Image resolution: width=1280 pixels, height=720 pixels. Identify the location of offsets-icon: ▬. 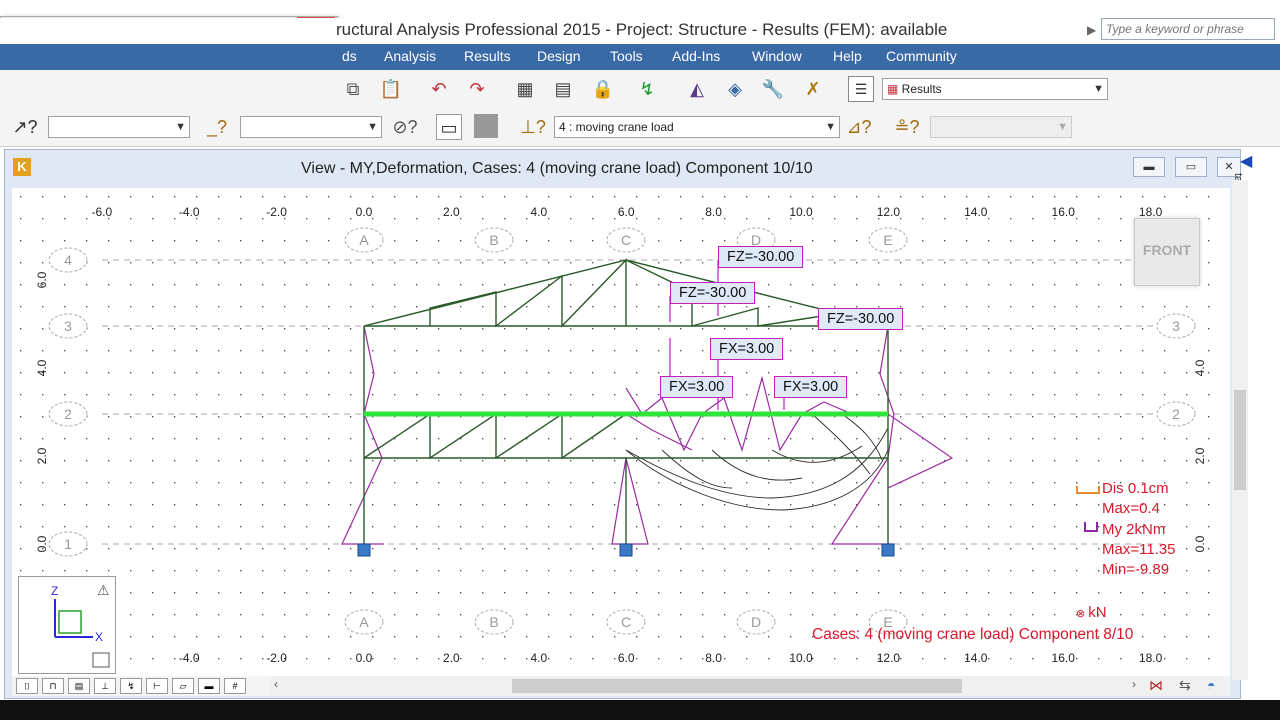
(209, 686).